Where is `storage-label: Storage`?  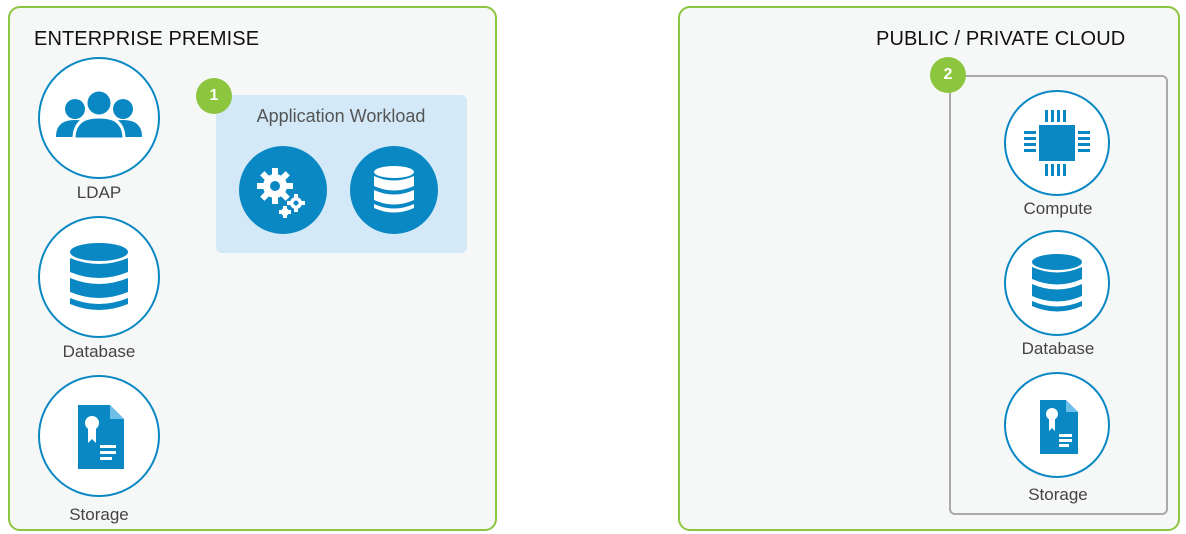 storage-label: Storage is located at coordinates (99, 514).